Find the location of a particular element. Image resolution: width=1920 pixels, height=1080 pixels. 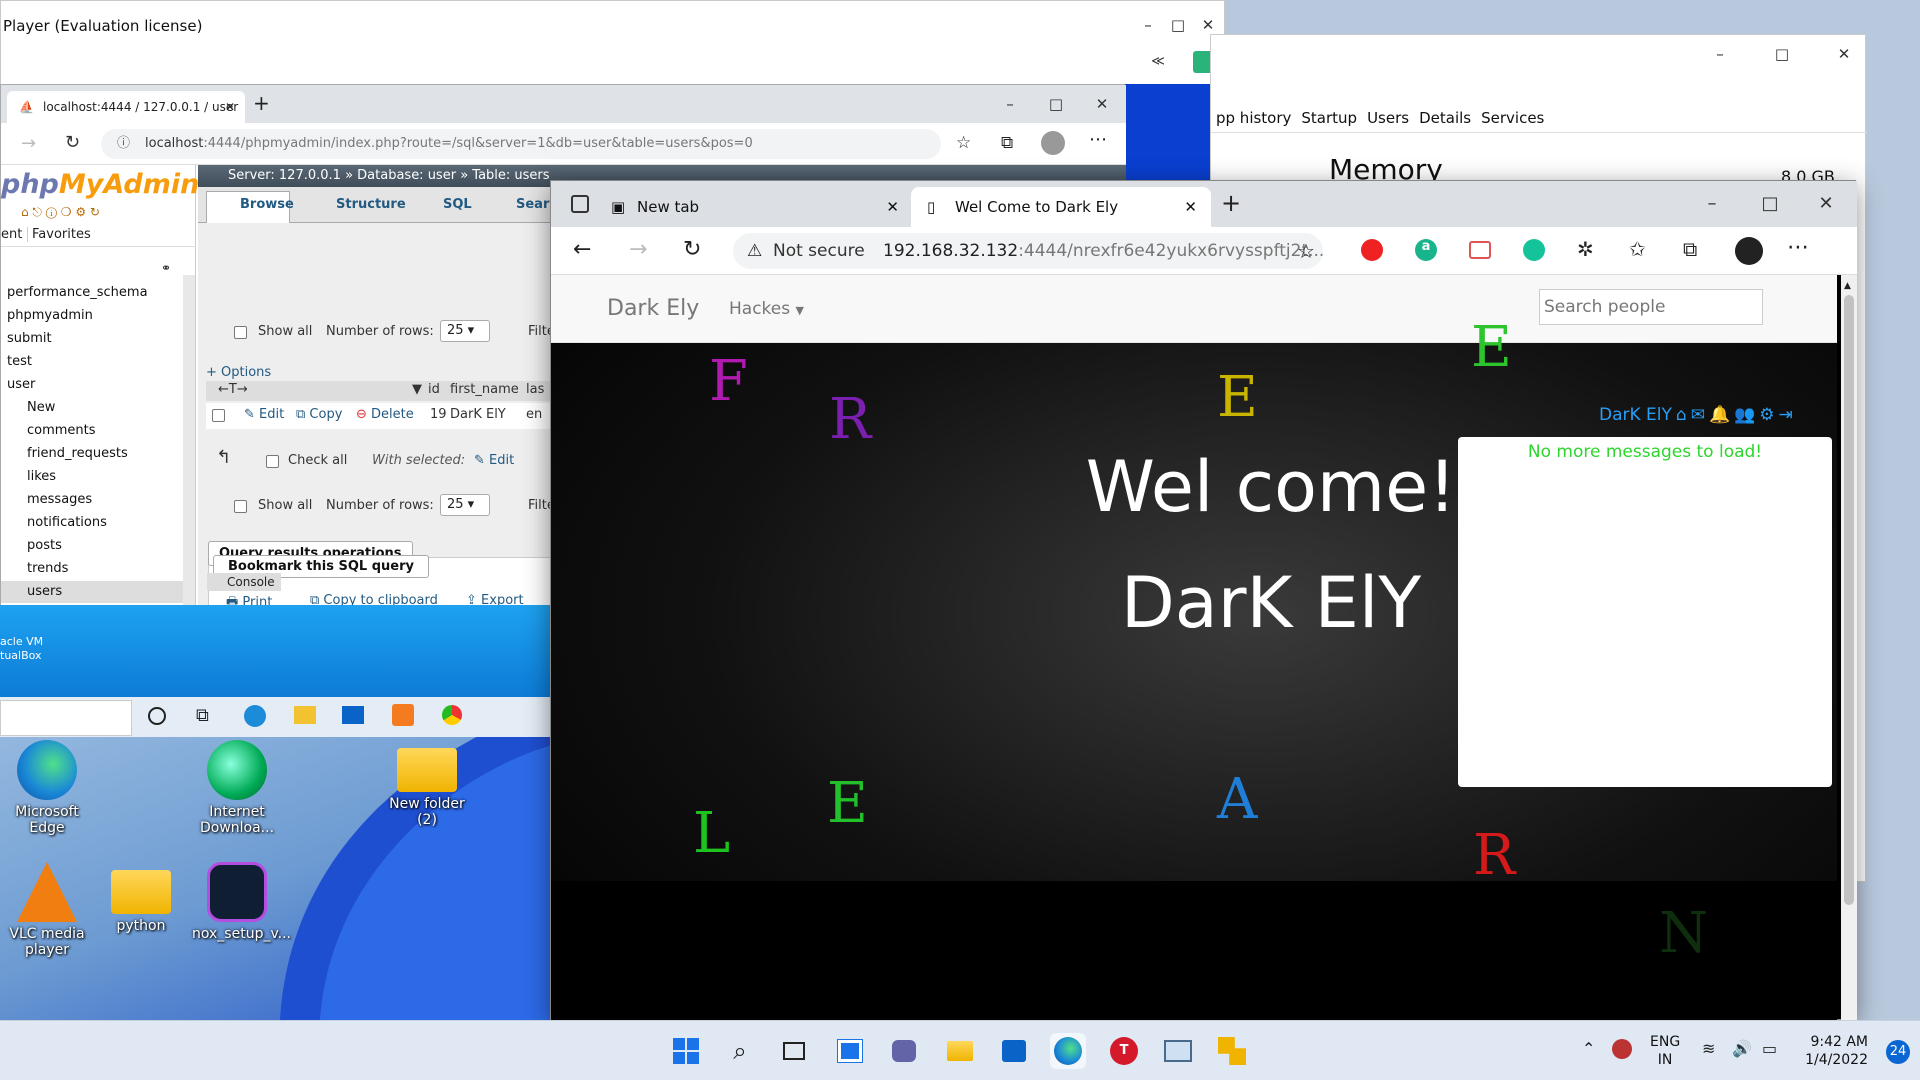

t-app-icon: T is located at coordinates (1124, 1051).